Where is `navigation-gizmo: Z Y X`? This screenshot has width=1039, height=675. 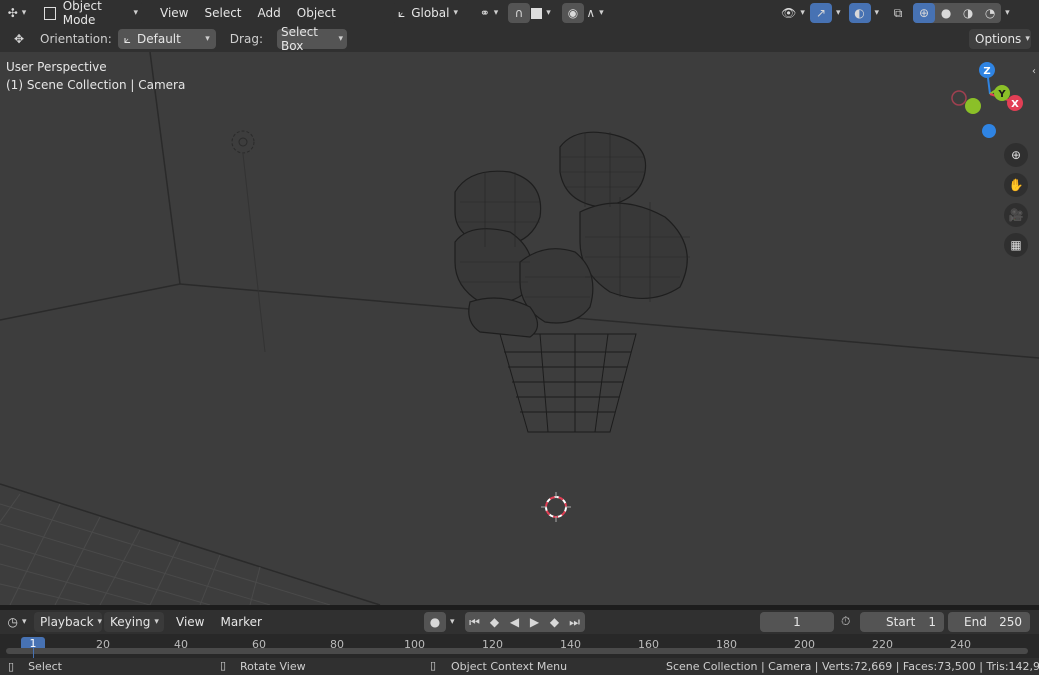 navigation-gizmo: Z Y X is located at coordinates (990, 103).